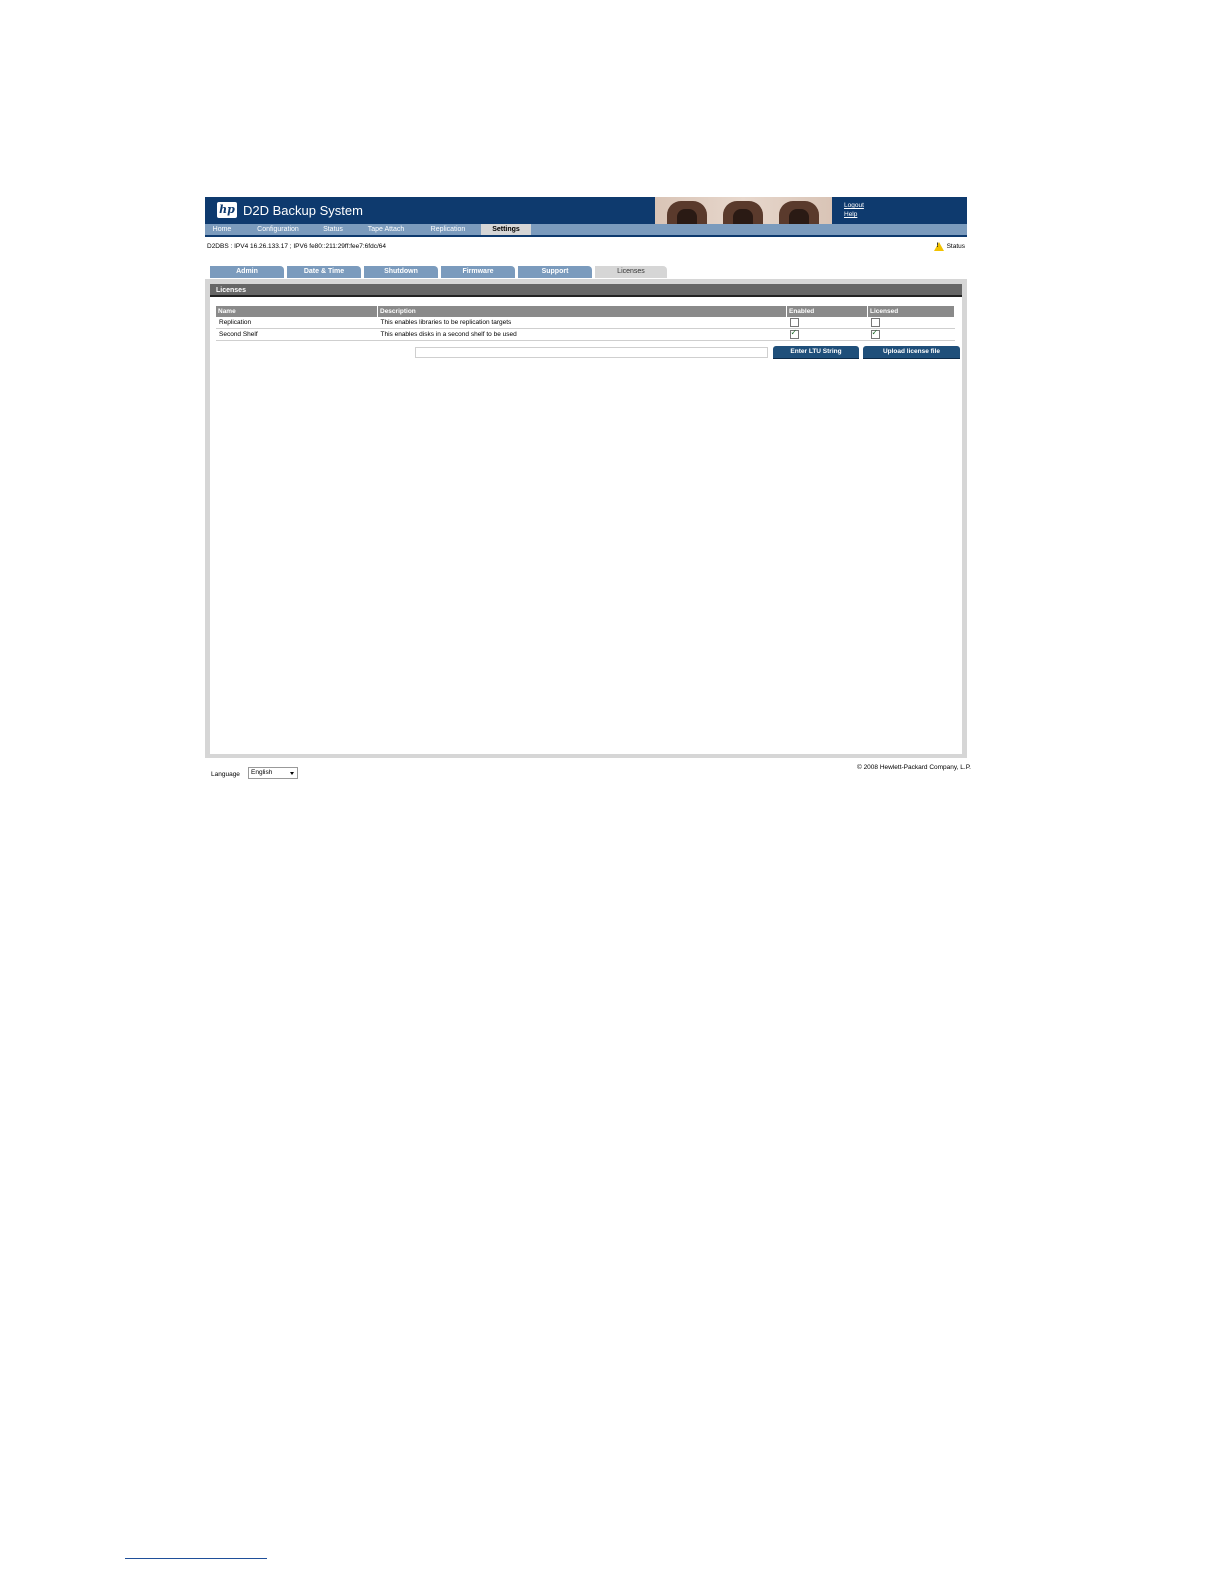 The height and width of the screenshot is (1584, 1224). Describe the element at coordinates (196, 1558) in the screenshot. I see `footnote-separator` at that location.